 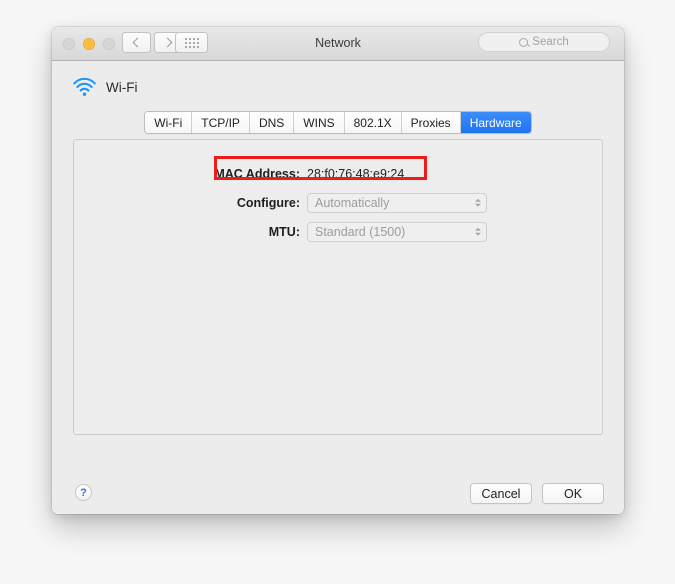 What do you see at coordinates (338, 44) in the screenshot?
I see `window-titlebar: Network Search` at bounding box center [338, 44].